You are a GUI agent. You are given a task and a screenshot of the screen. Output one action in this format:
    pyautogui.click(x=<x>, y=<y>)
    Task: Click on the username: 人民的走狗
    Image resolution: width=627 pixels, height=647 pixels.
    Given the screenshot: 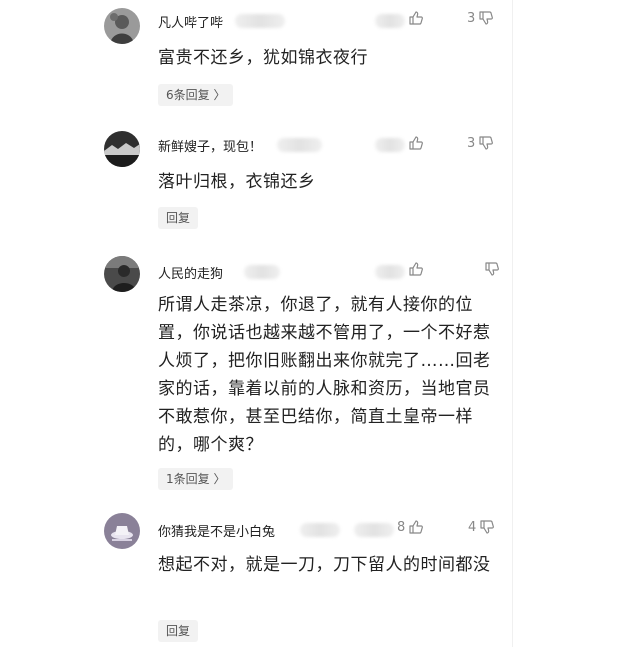 What is the action you would take?
    pyautogui.click(x=190, y=272)
    